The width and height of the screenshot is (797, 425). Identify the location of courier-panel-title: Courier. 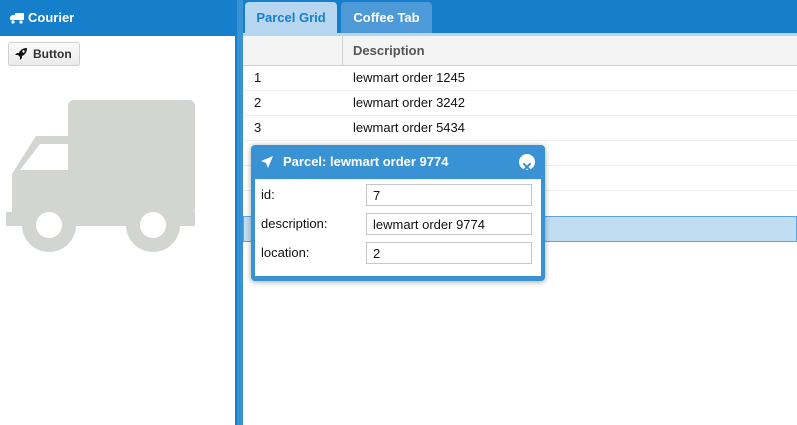
(51, 17).